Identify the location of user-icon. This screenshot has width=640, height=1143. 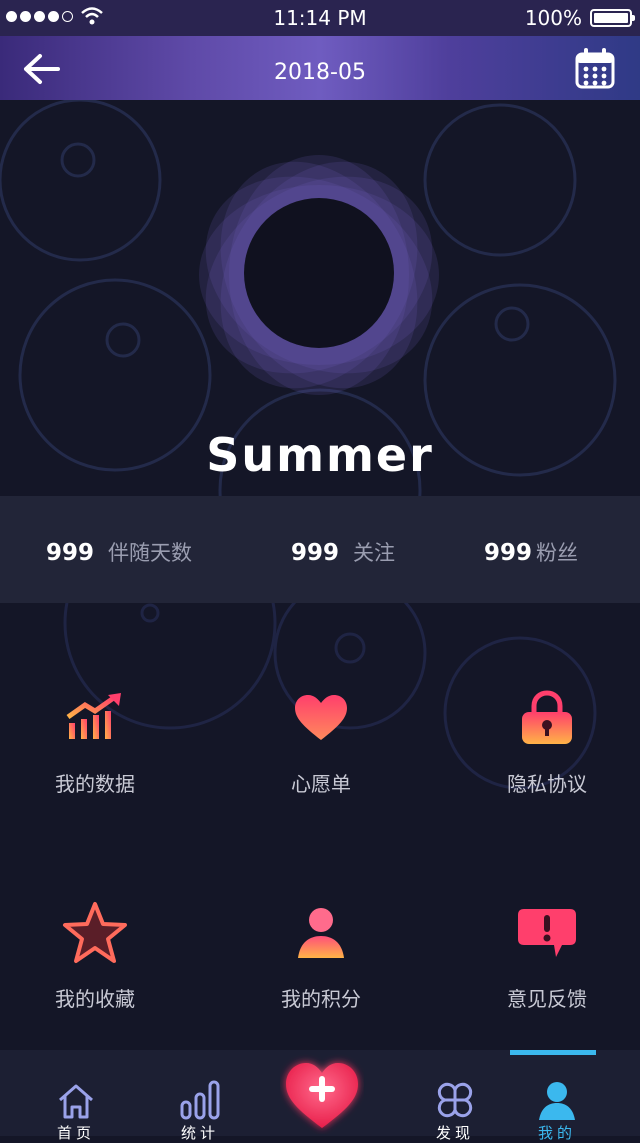
(321, 933).